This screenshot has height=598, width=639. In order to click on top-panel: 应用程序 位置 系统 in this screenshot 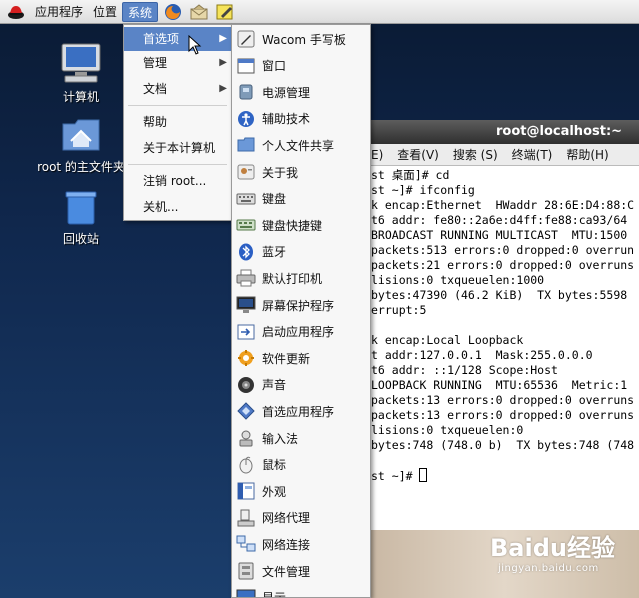, I will do `click(319, 12)`.